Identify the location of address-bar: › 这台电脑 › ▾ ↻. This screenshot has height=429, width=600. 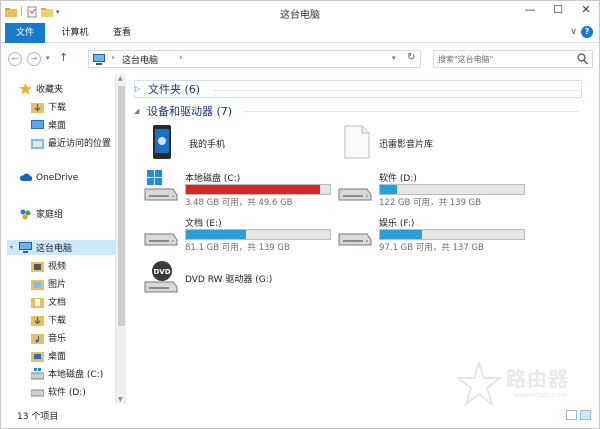
(254, 59).